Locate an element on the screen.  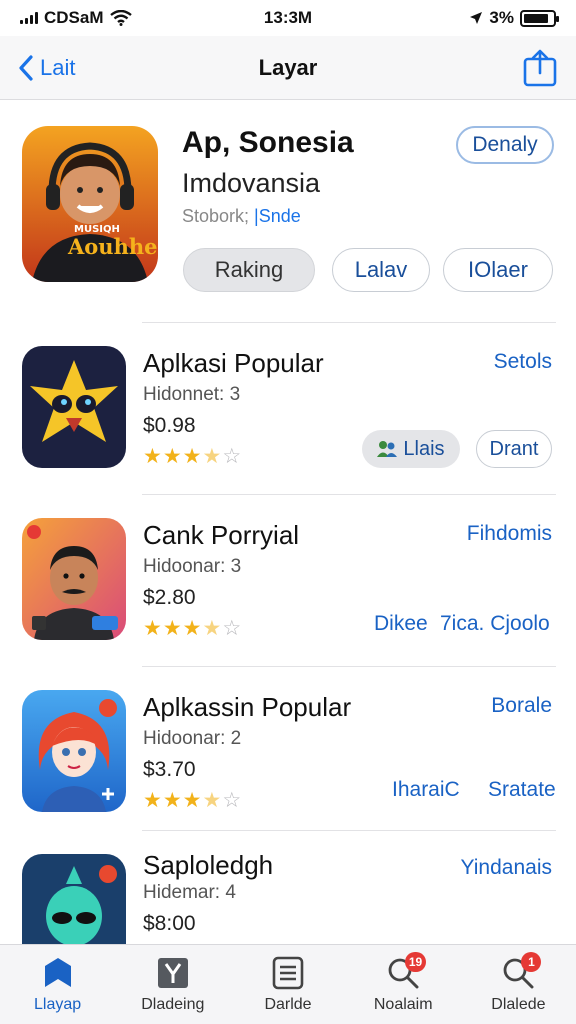
app-name: Saploledgh is located at coordinates (208, 865).